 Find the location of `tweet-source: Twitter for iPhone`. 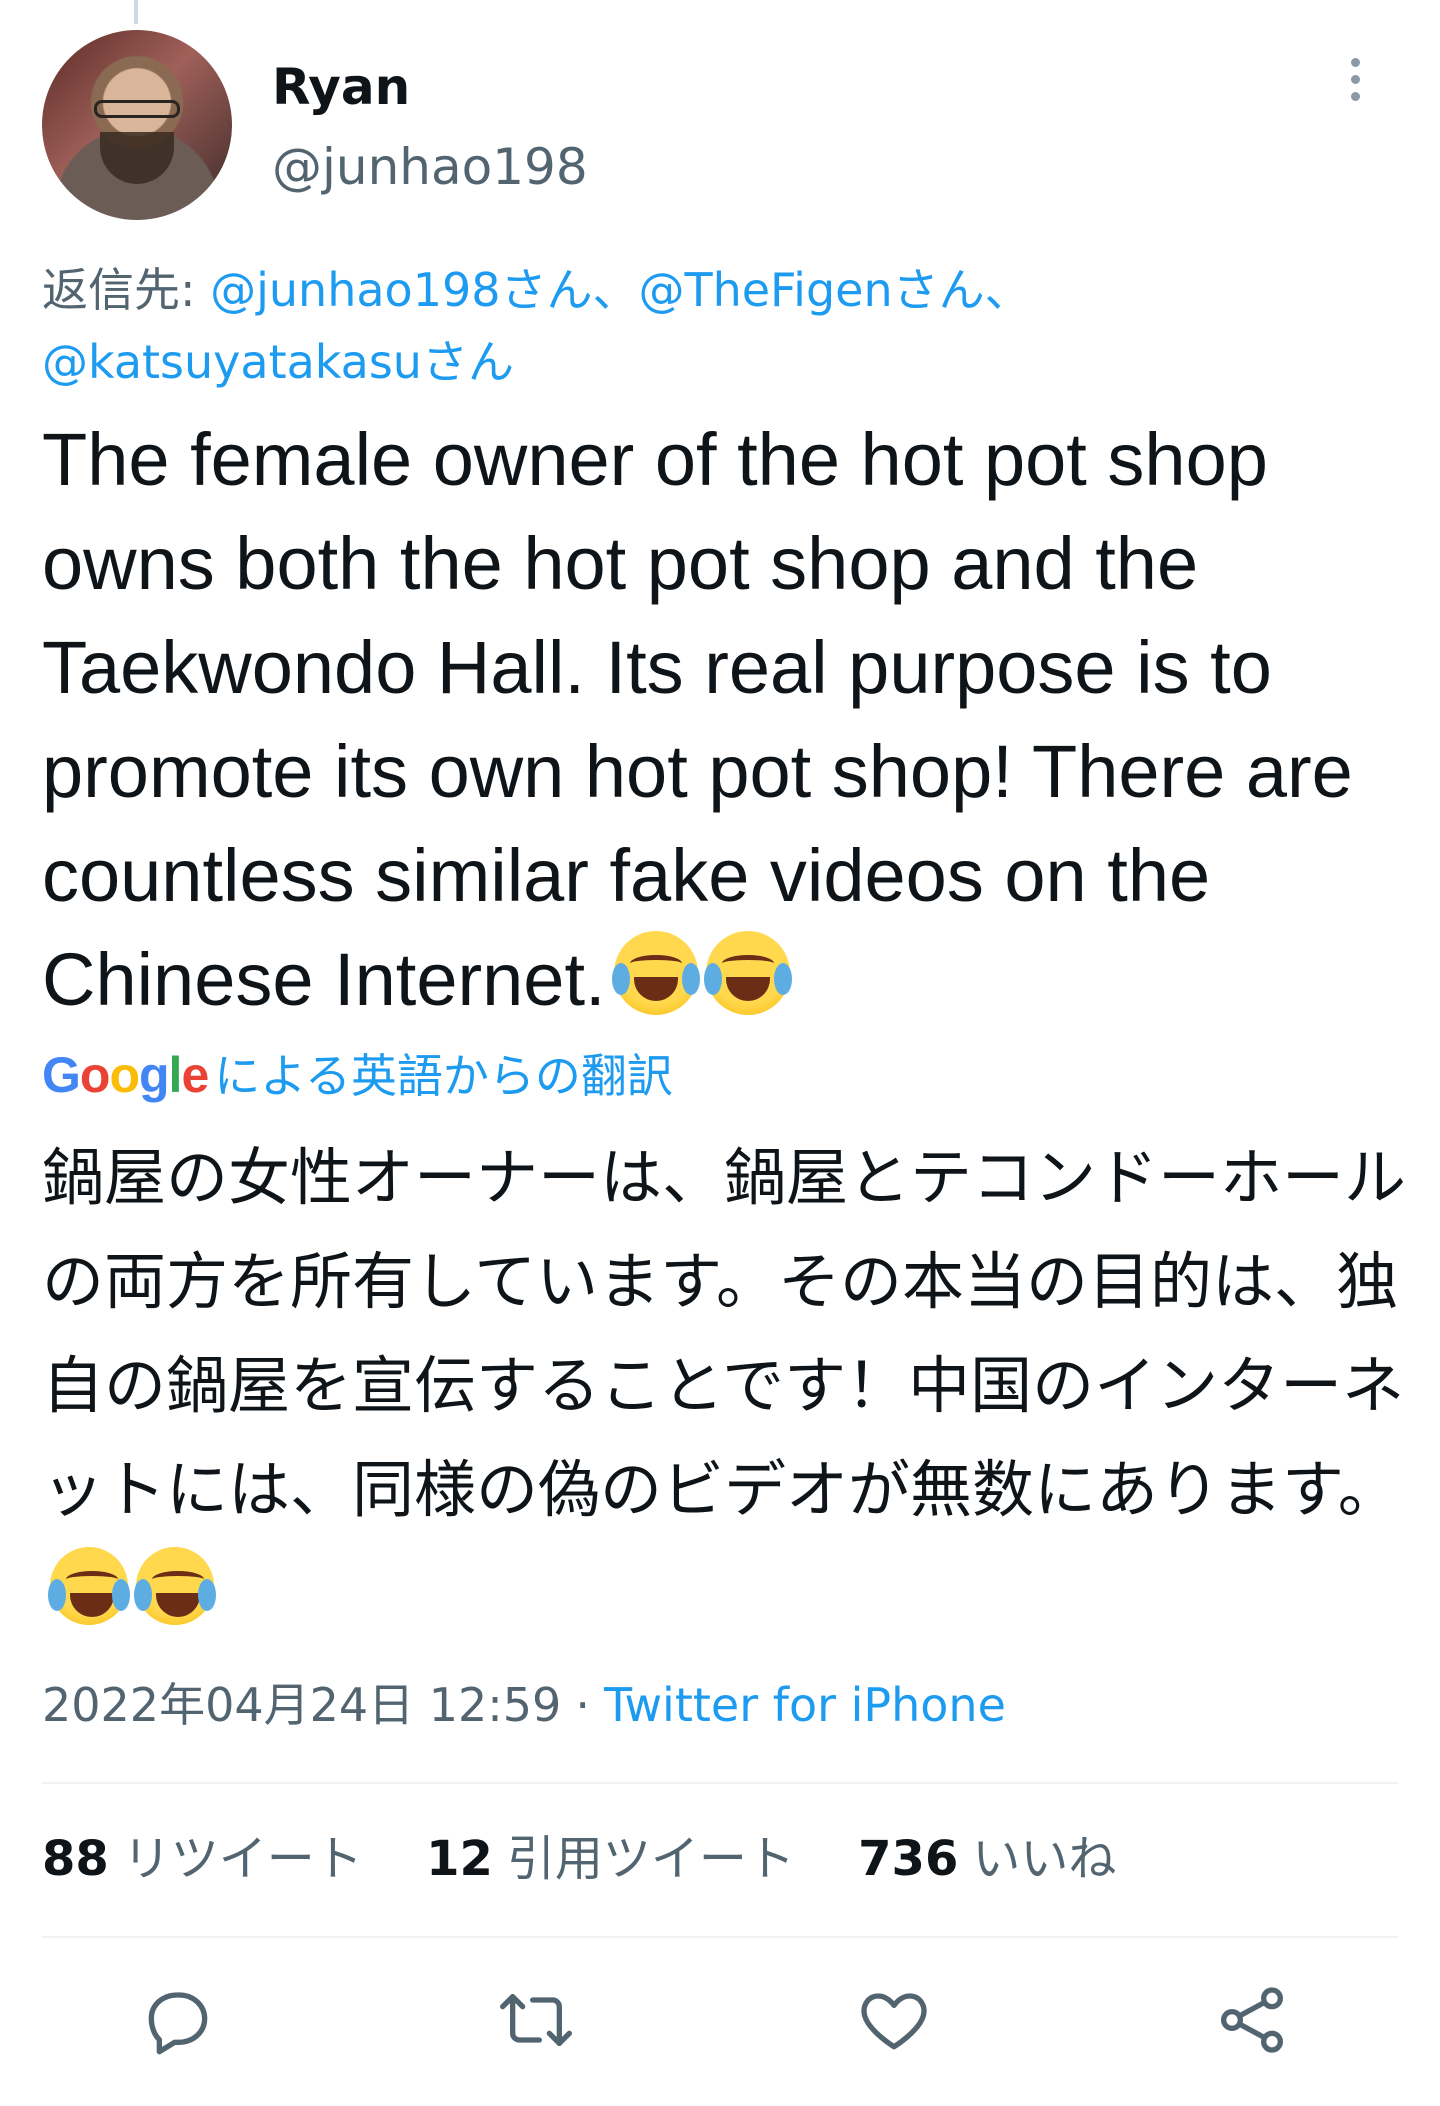

tweet-source: Twitter for iPhone is located at coordinates (805, 1705).